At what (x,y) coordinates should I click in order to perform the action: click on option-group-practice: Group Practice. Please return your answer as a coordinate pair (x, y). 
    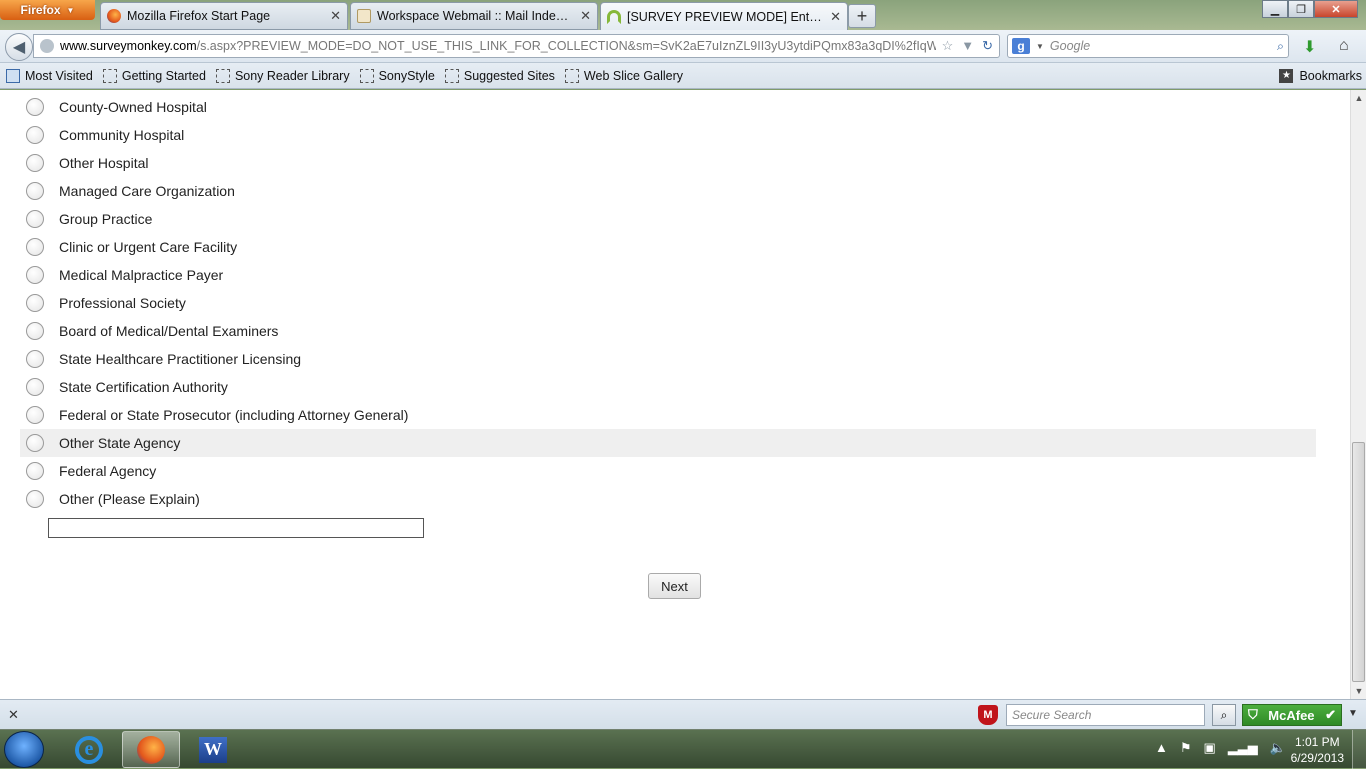
    Looking at the image, I should click on (668, 219).